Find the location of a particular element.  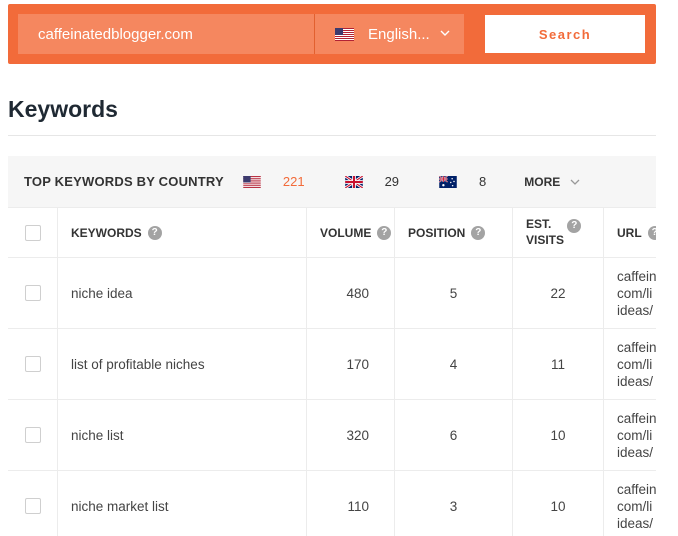

keyword-cell: list of profitable niches is located at coordinates (182, 364).